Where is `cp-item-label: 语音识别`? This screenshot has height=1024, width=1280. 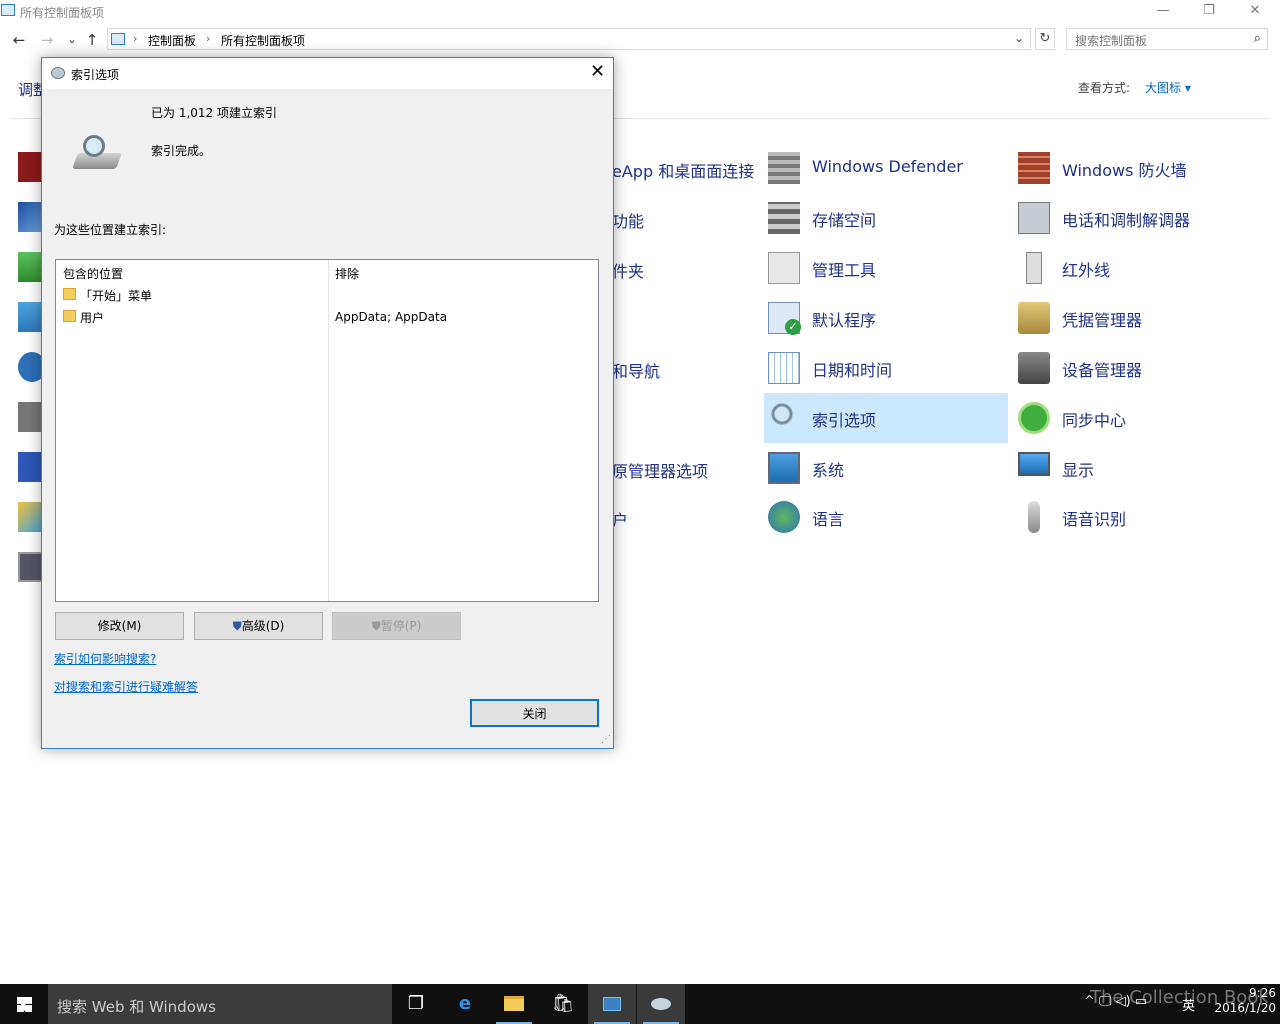
cp-item-label: 语音识别 is located at coordinates (1094, 519).